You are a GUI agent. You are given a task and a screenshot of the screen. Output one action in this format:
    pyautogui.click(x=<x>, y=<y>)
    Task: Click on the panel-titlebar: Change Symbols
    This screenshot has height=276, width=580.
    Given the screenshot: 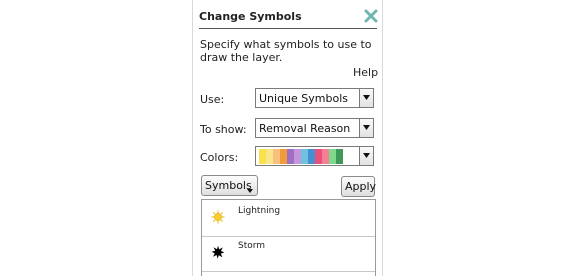 What is the action you would take?
    pyautogui.click(x=289, y=18)
    